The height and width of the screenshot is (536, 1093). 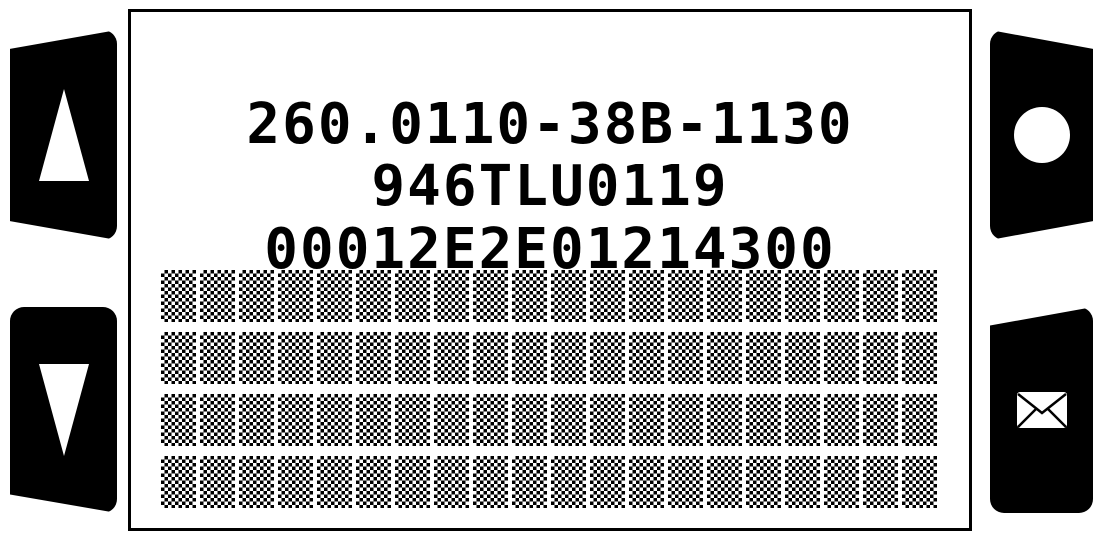 I want to click on up-button, so click(x=63, y=135).